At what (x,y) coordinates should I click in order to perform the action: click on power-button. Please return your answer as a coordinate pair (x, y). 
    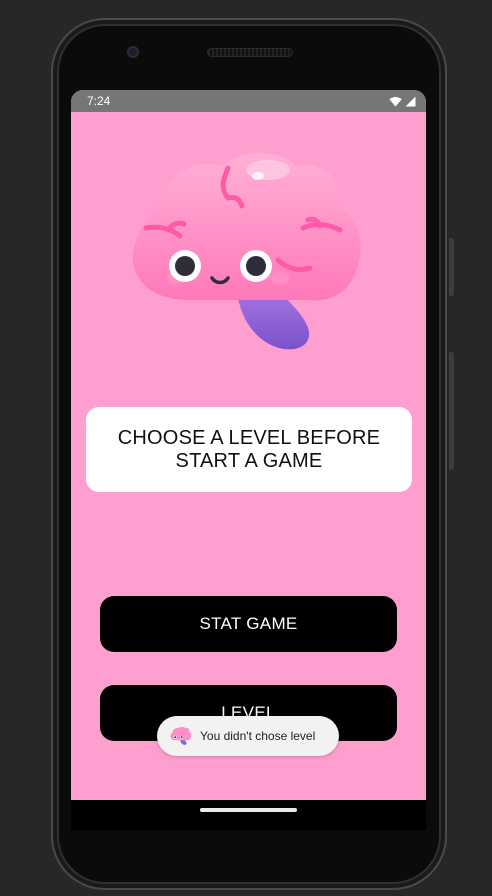
    Looking at the image, I should click on (451, 267).